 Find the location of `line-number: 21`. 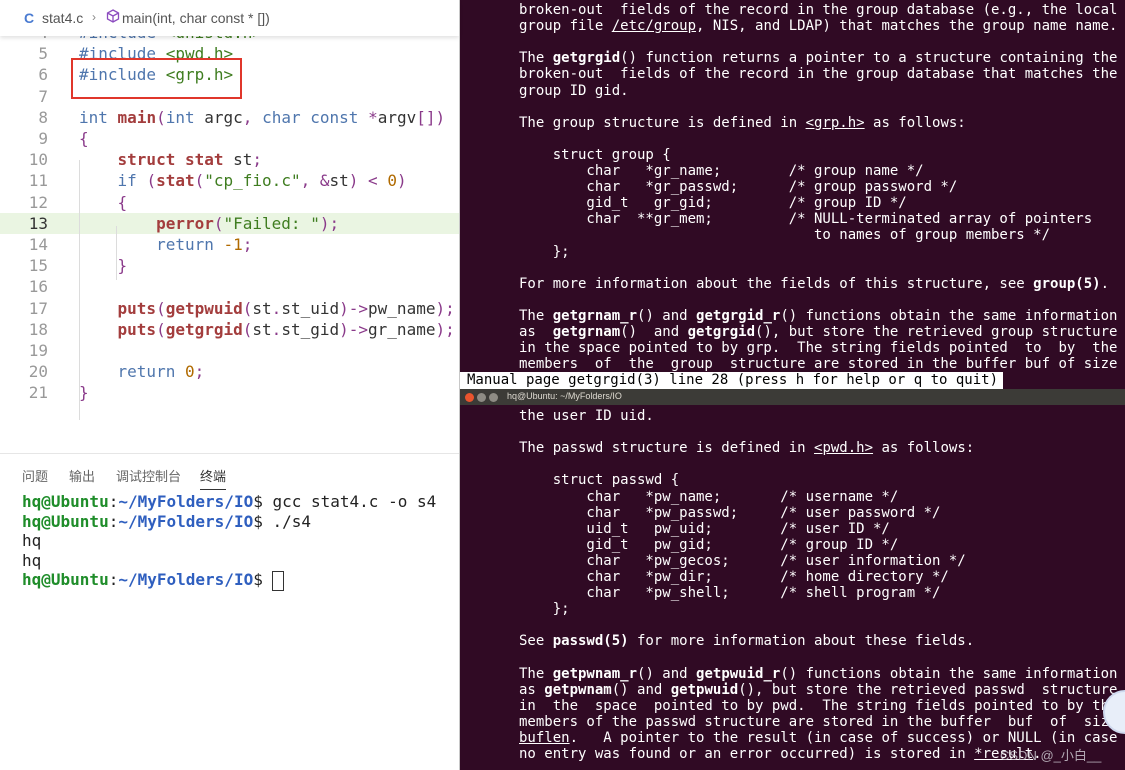

line-number: 21 is located at coordinates (38, 393).